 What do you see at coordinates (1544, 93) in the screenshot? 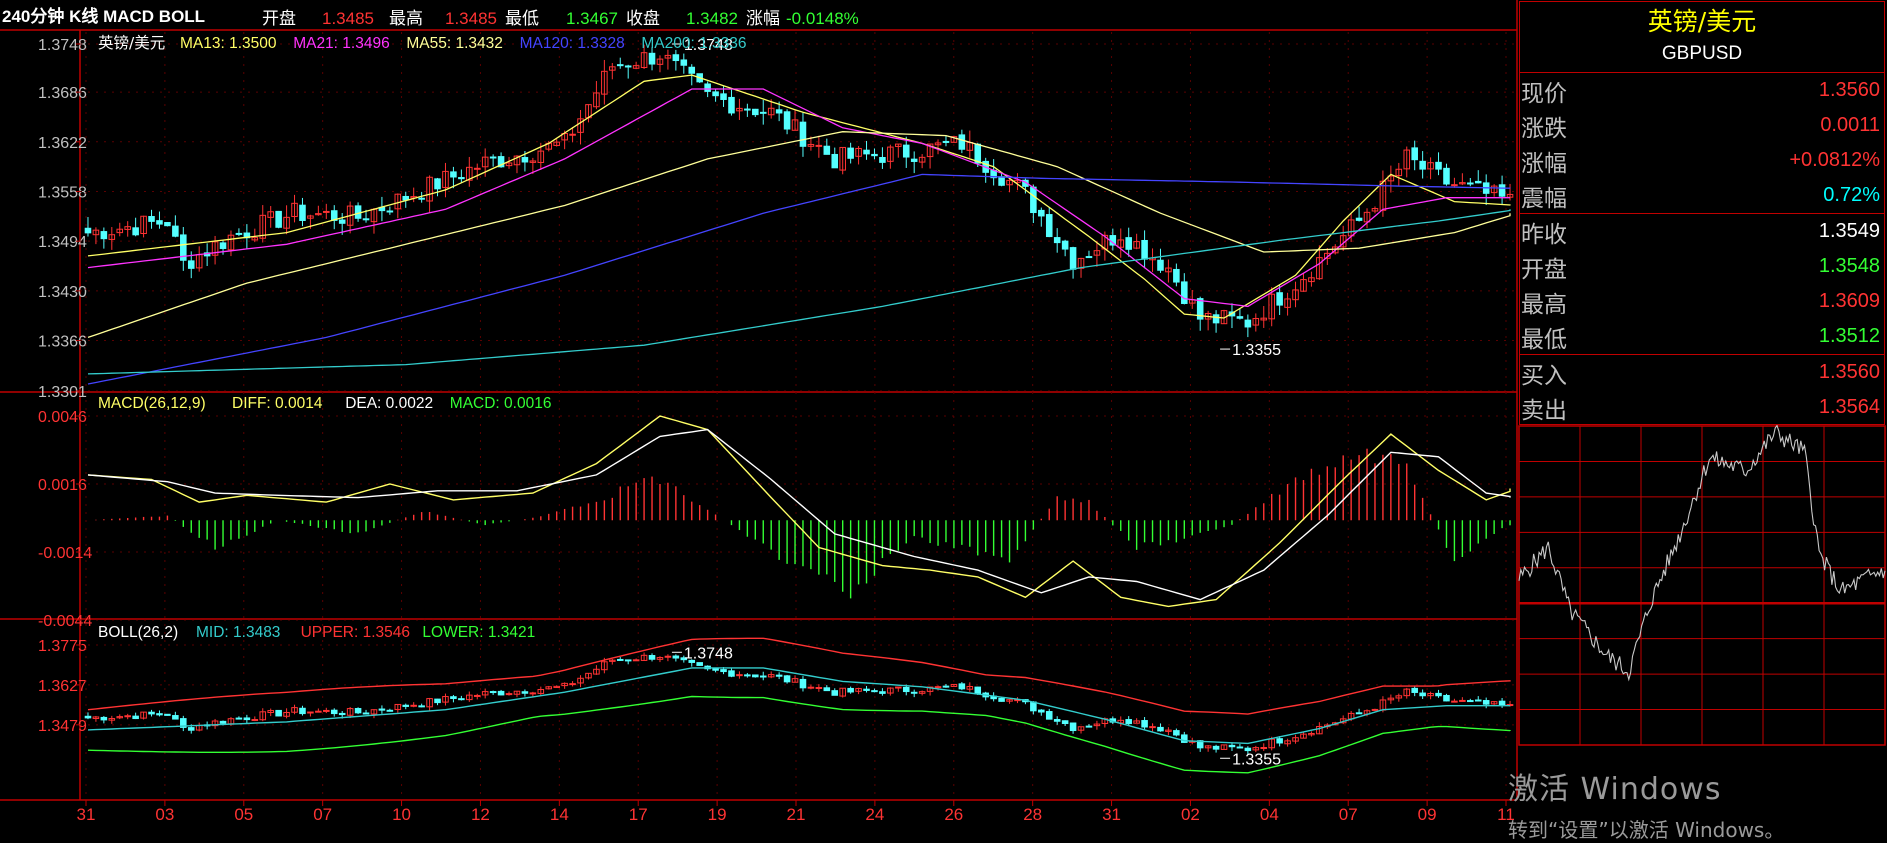
I see `info-label: 现价` at bounding box center [1544, 93].